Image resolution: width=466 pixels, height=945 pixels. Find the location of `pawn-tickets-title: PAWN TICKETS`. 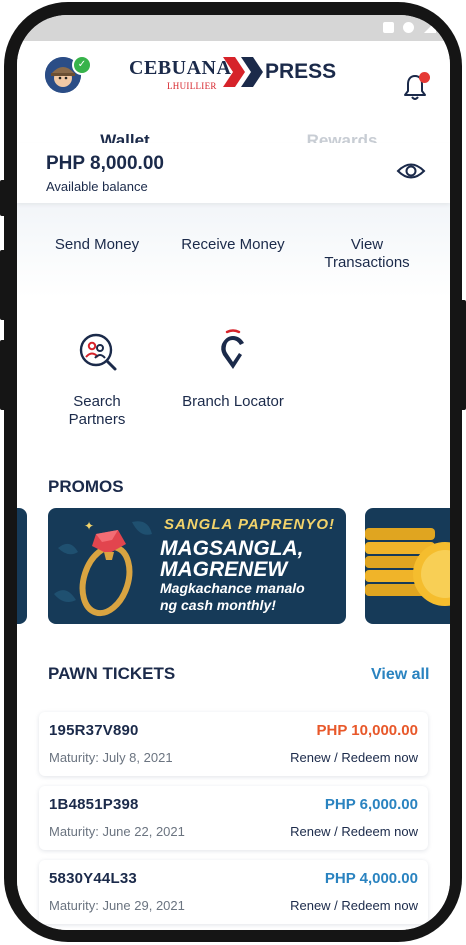

pawn-tickets-title: PAWN TICKETS is located at coordinates (112, 673).